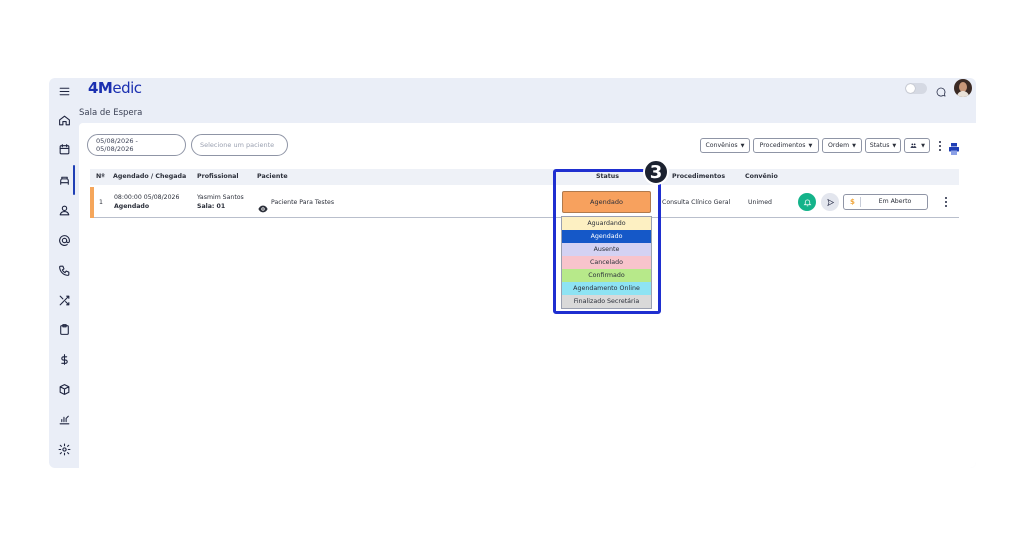  I want to click on menu-icon, so click(64, 91).